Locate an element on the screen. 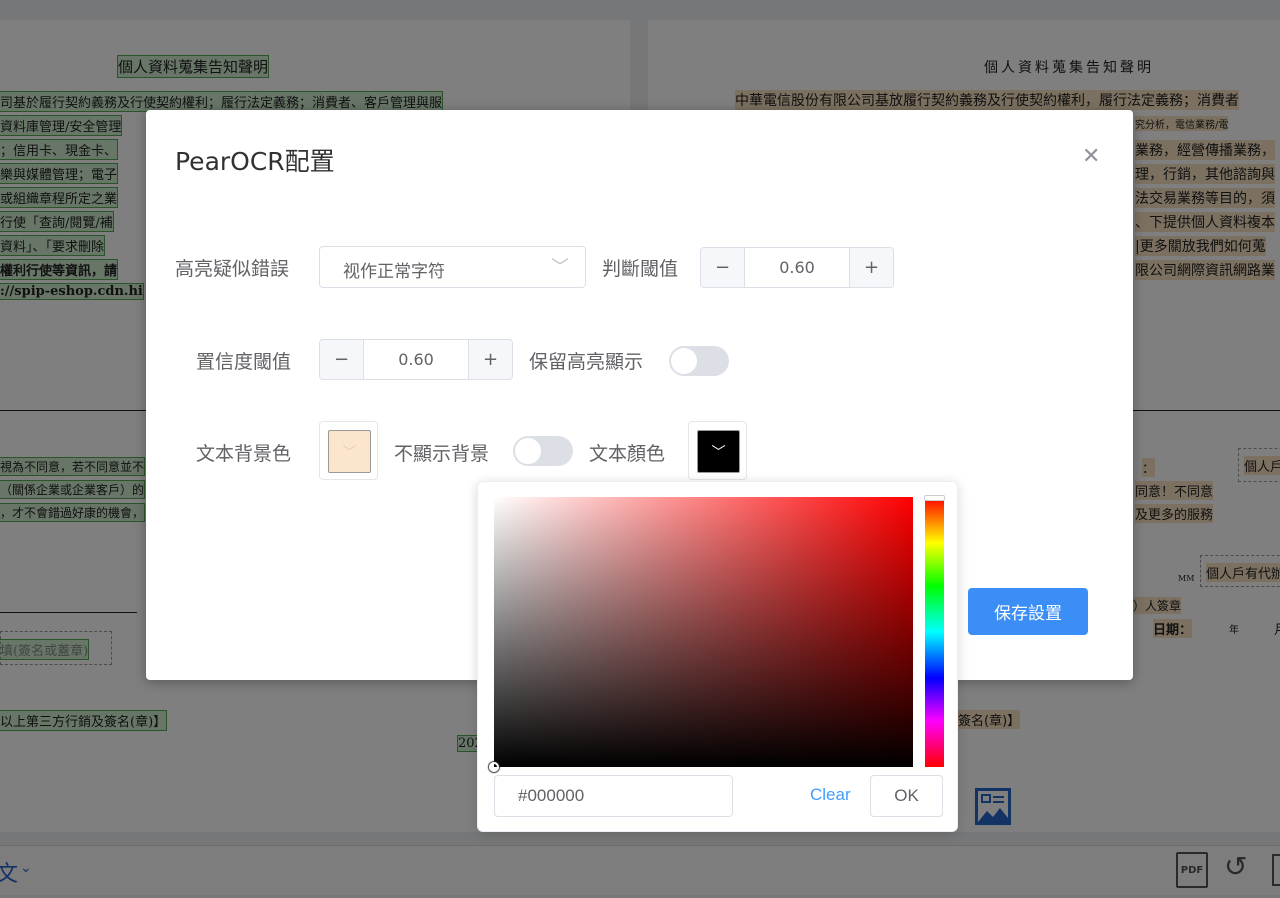  text-color-picker: ﹀ is located at coordinates (717, 450).